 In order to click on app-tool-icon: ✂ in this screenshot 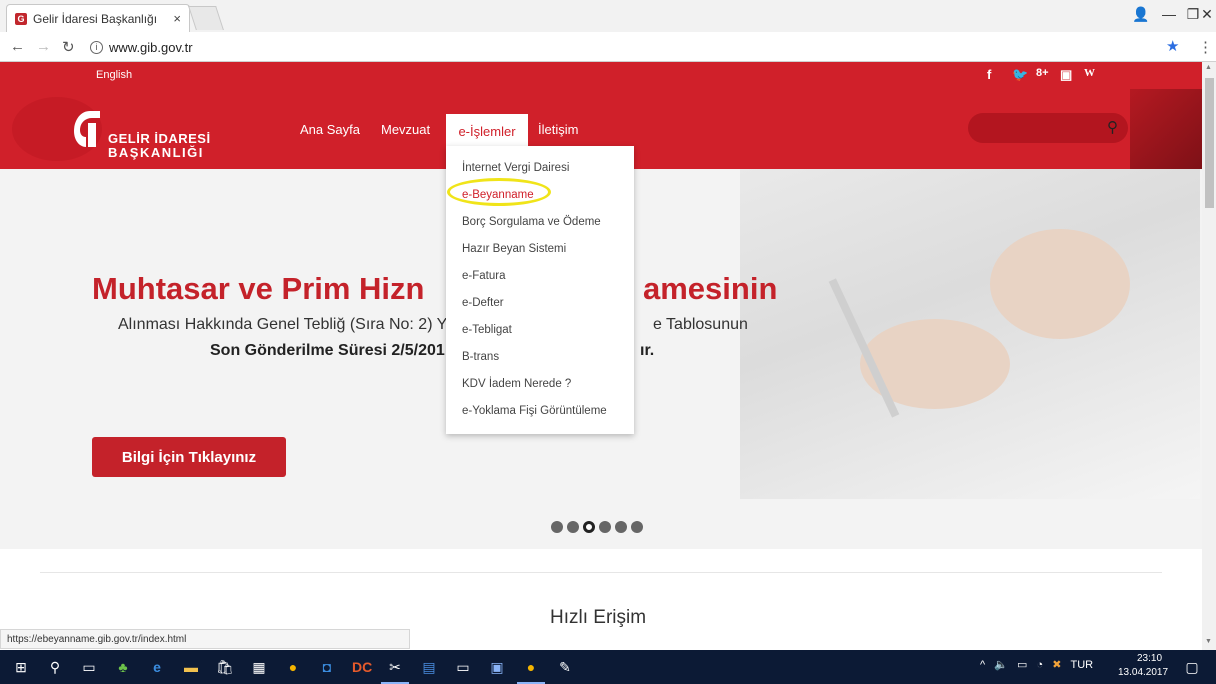, I will do `click(395, 667)`.